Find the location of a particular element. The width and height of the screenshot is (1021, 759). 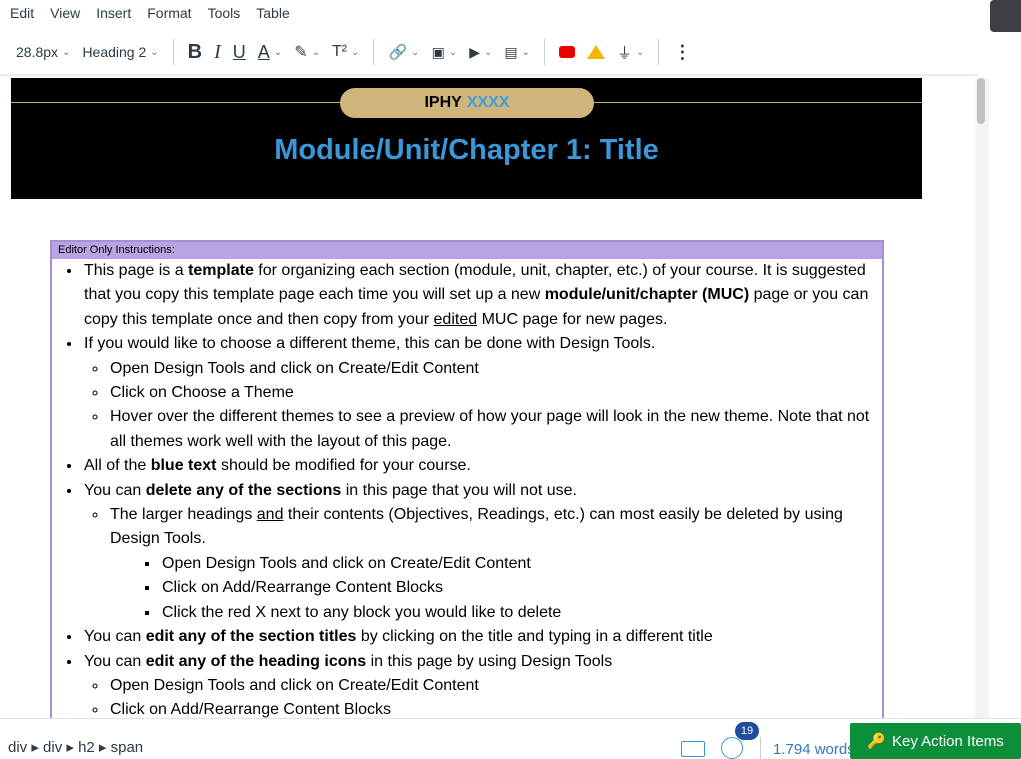

superscript-icon: T² is located at coordinates (339, 51).